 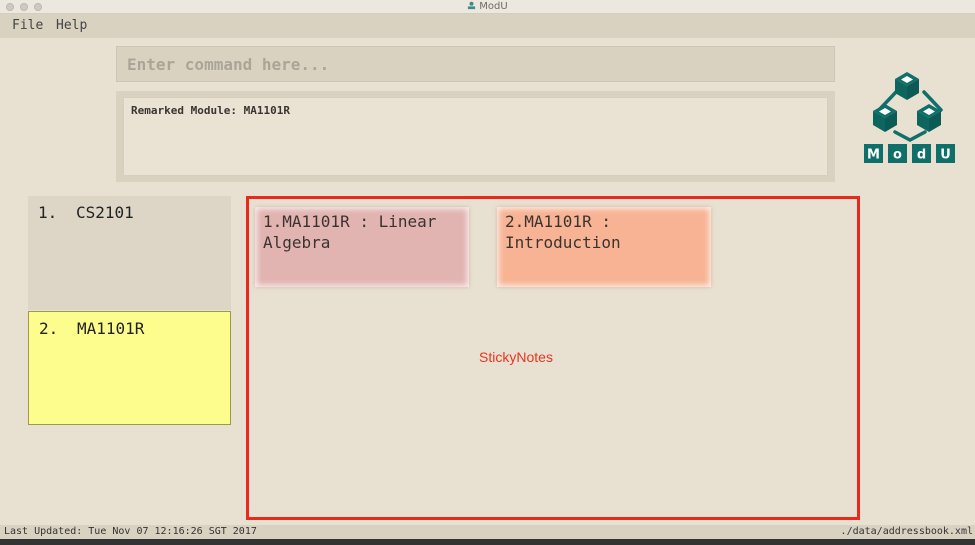 I want to click on sticky-note: 1.MA1101R : Linear Algebra, so click(x=362, y=247).